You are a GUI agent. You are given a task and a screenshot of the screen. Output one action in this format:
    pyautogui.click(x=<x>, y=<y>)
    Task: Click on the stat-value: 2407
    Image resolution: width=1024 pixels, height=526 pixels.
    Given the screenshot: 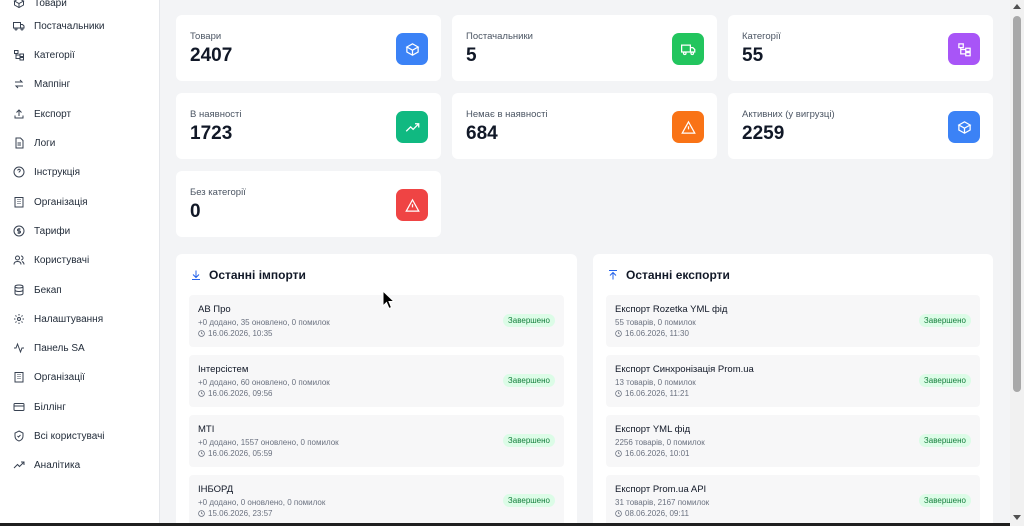 What is the action you would take?
    pyautogui.click(x=211, y=55)
    